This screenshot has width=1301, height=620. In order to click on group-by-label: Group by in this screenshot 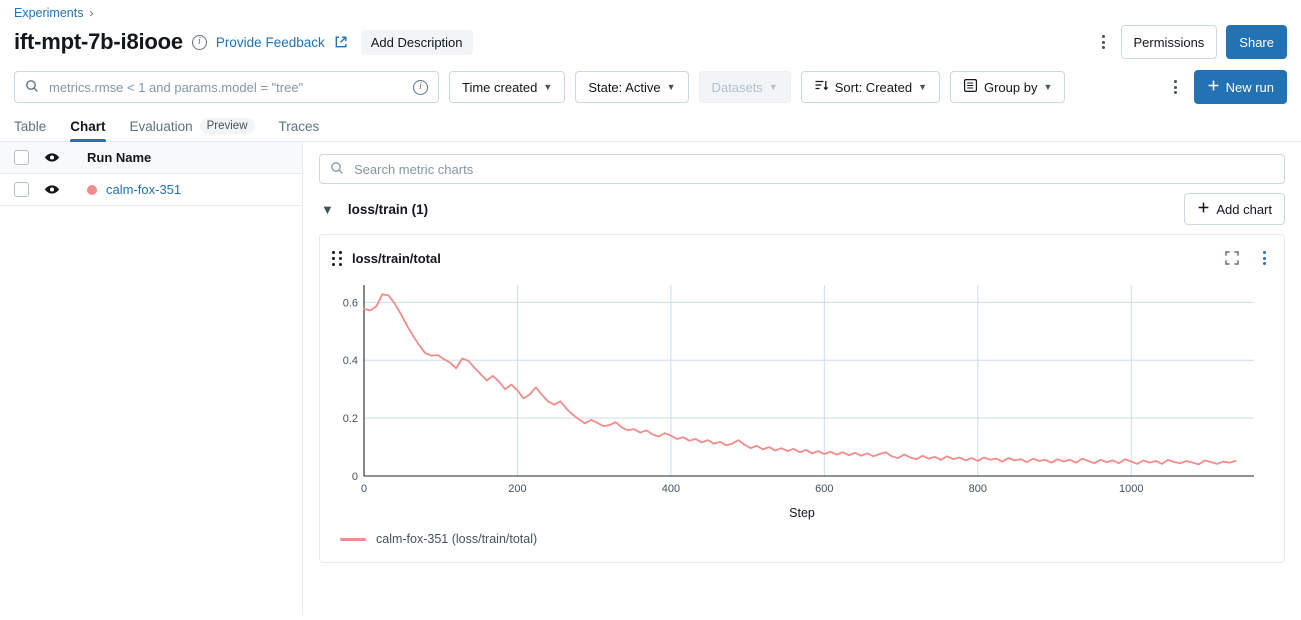, I will do `click(1010, 87)`.